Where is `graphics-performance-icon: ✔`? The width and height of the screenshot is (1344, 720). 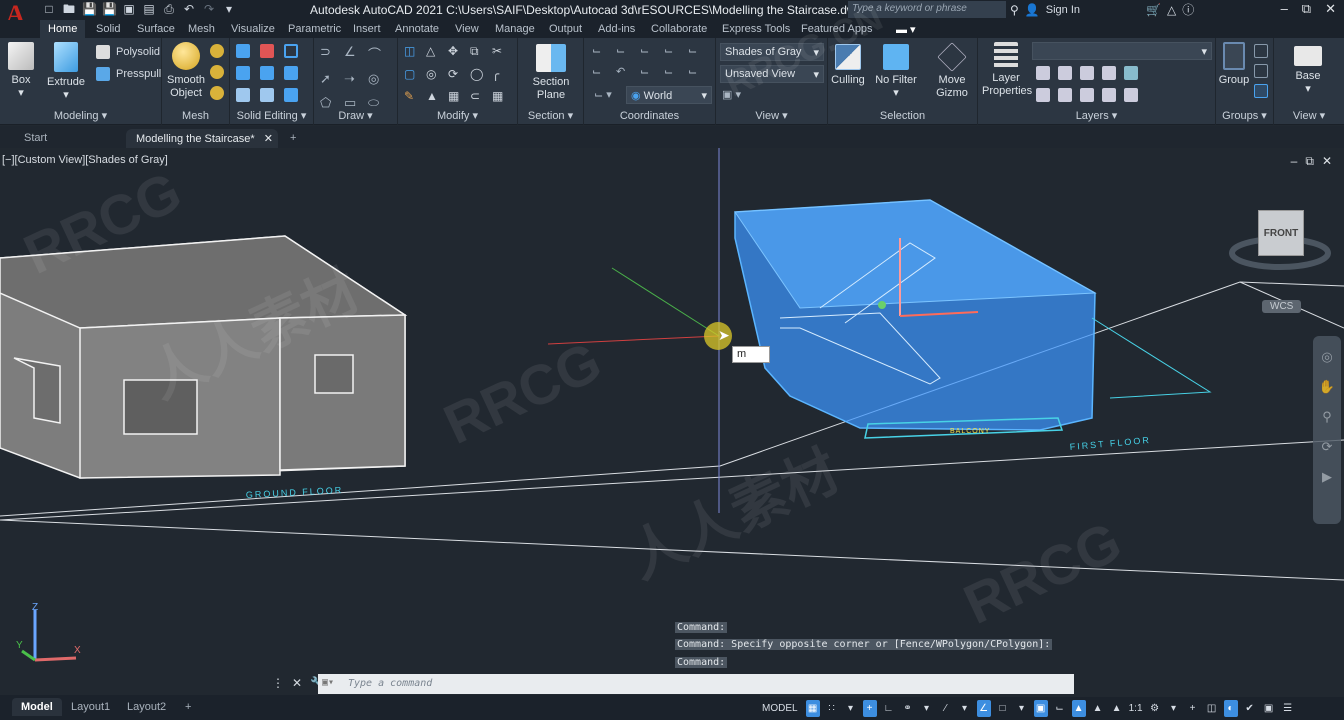 graphics-performance-icon: ✔ is located at coordinates (1250, 708).